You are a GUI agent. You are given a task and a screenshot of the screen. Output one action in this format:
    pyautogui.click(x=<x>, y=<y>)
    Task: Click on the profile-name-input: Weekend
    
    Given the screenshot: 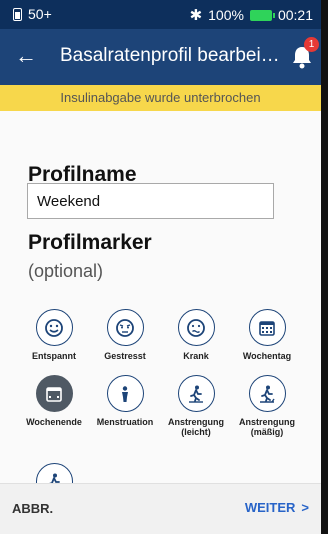 What is the action you would take?
    pyautogui.click(x=150, y=201)
    